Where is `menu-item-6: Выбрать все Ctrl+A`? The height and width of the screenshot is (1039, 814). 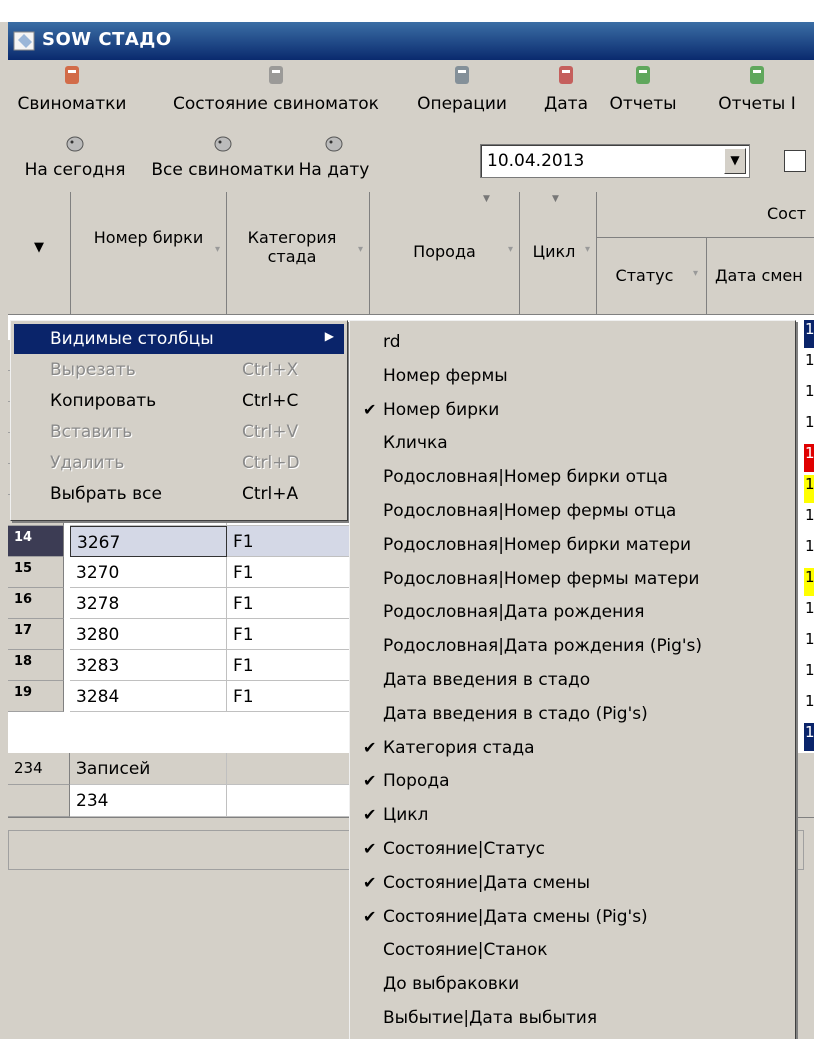
menu-item-6: Выбрать все Ctrl+A is located at coordinates (179, 494).